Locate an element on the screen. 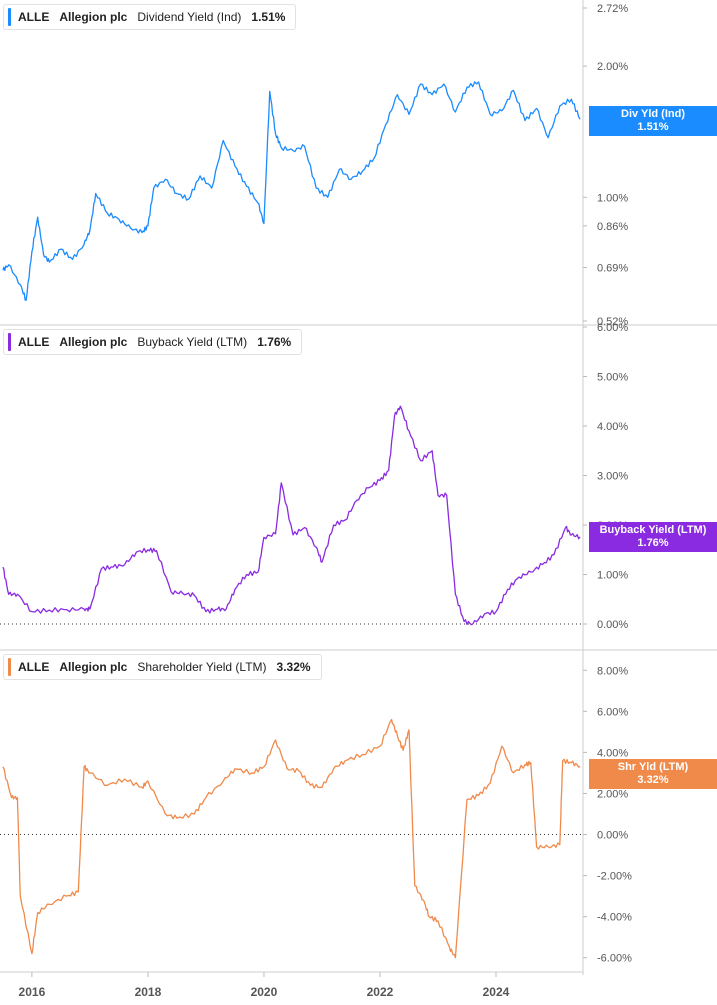  legend-value: 3.32% is located at coordinates (293, 667).